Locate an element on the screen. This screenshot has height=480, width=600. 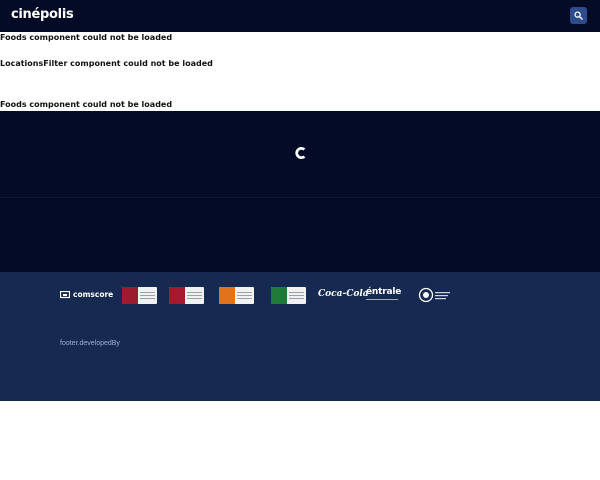
search-icon is located at coordinates (578, 15).